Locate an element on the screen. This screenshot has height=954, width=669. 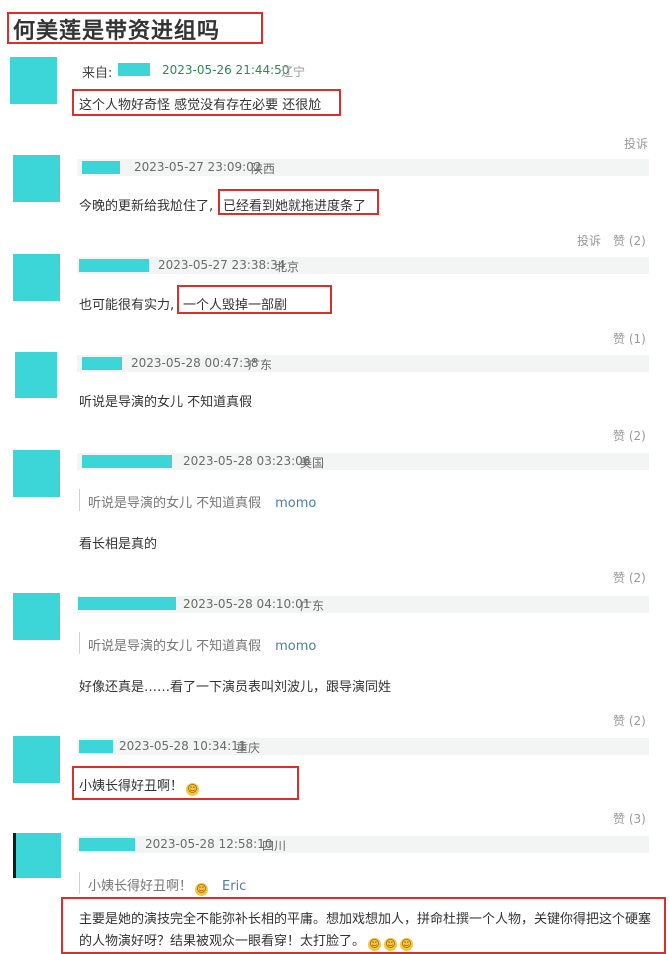
comment-time: 2023-05-28 00:47:38 is located at coordinates (195, 363).